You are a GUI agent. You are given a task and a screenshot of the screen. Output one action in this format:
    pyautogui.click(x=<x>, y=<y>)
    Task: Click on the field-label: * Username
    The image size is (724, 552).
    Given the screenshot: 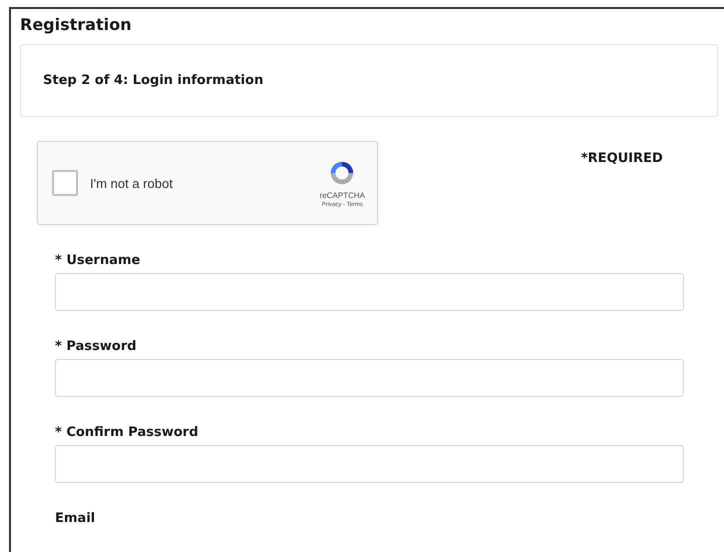 What is the action you would take?
    pyautogui.click(x=98, y=261)
    